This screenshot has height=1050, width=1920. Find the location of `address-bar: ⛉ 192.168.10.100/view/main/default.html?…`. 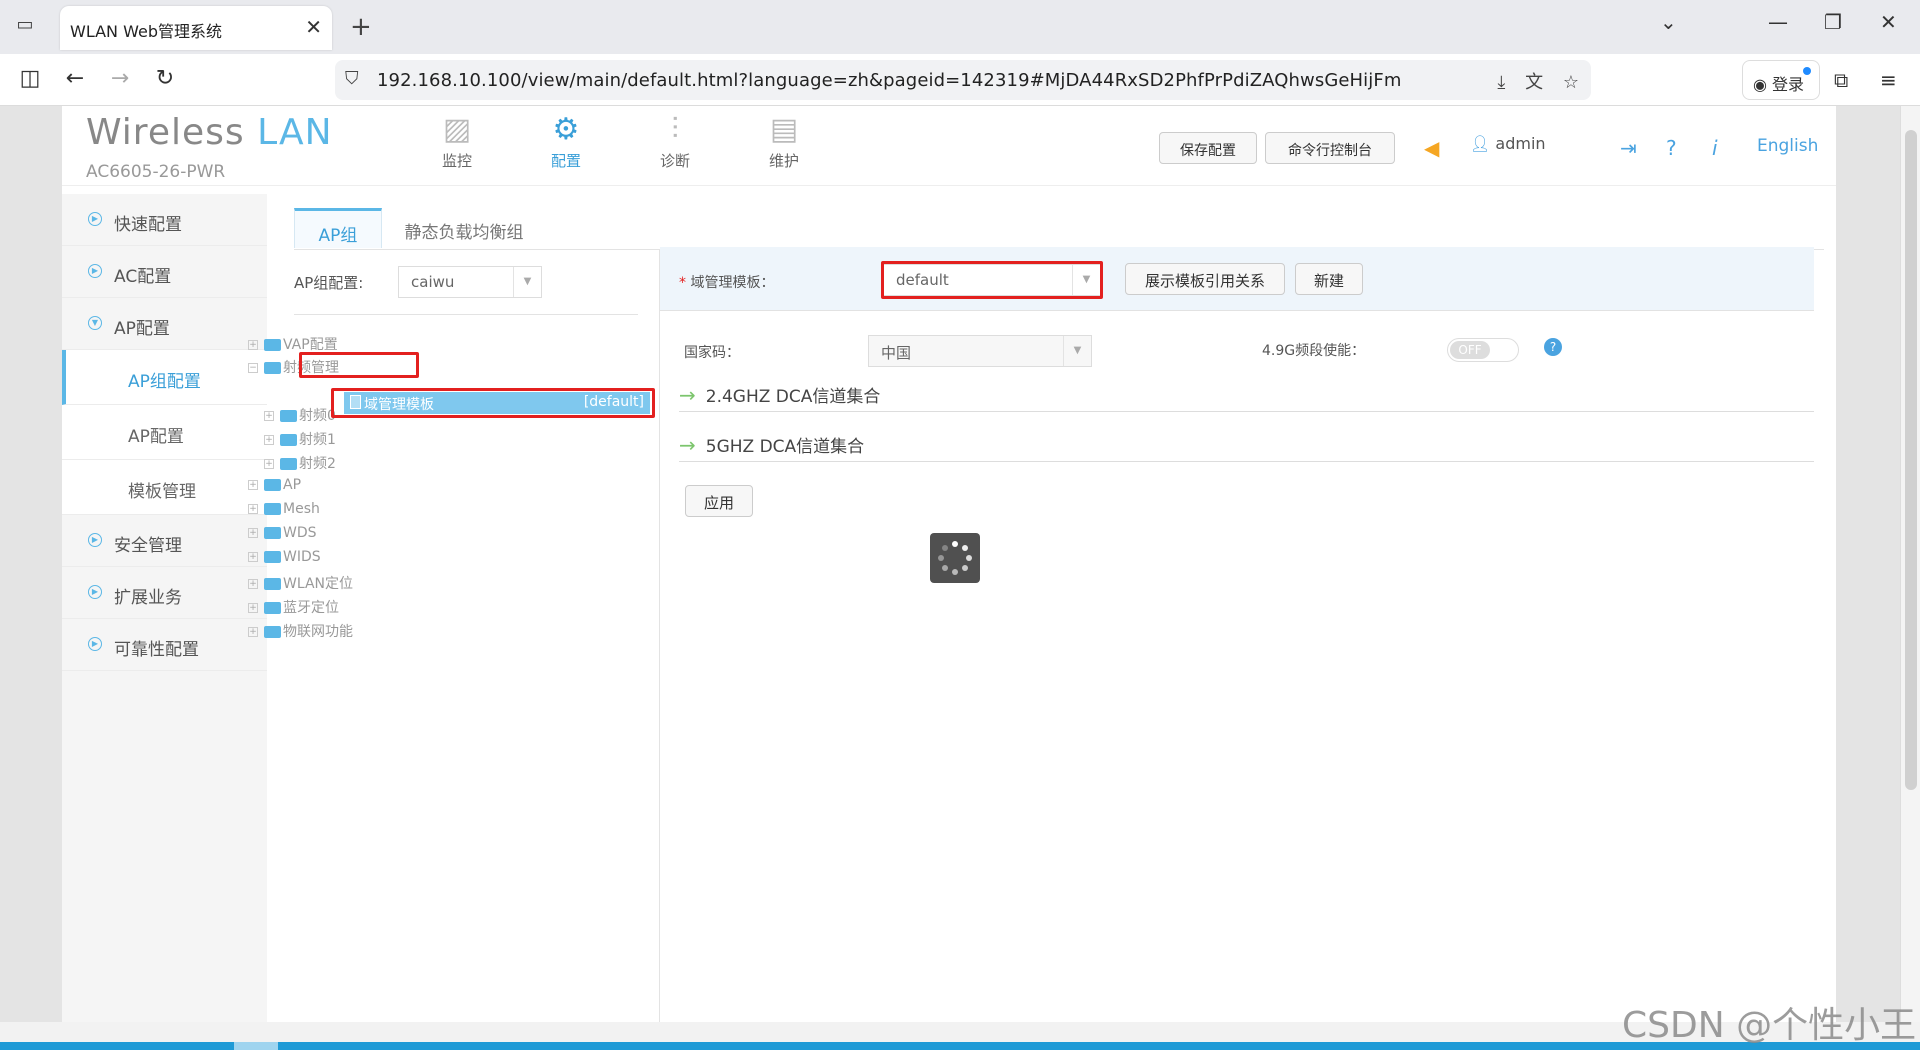

address-bar: ⛉ 192.168.10.100/view/main/default.html?… is located at coordinates (963, 80).